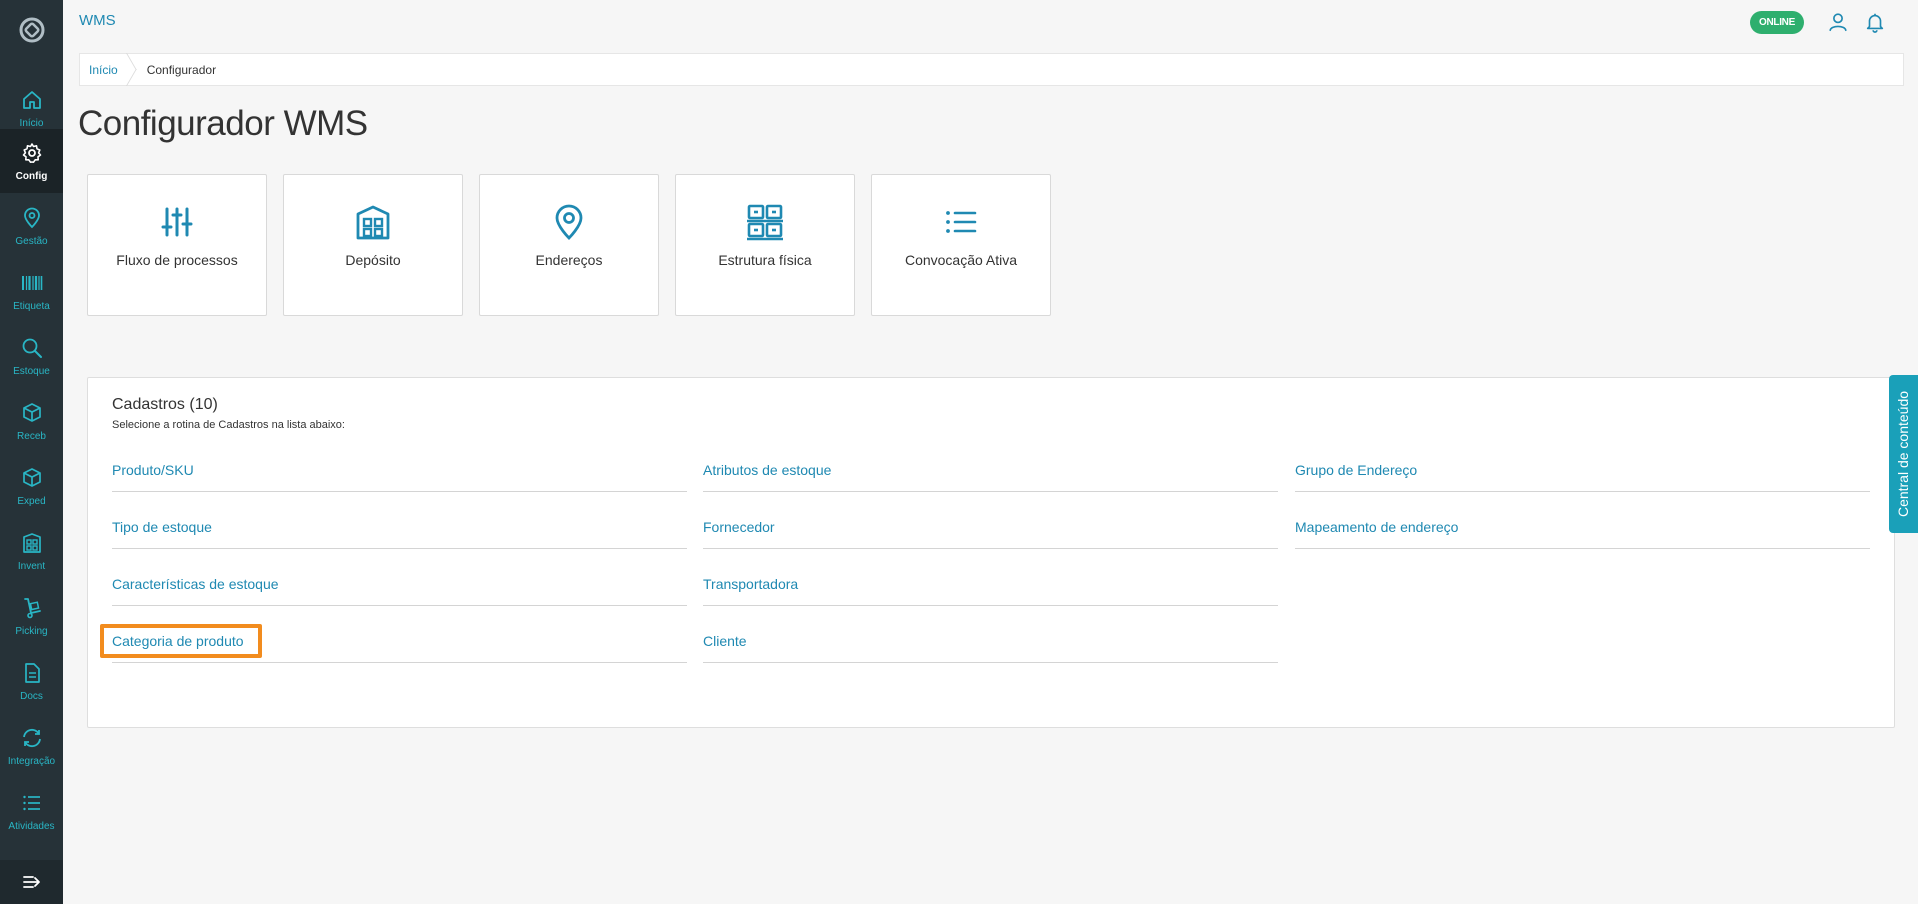 The image size is (1918, 904). Describe the element at coordinates (725, 644) in the screenshot. I see `link-cliente: Cliente` at that location.